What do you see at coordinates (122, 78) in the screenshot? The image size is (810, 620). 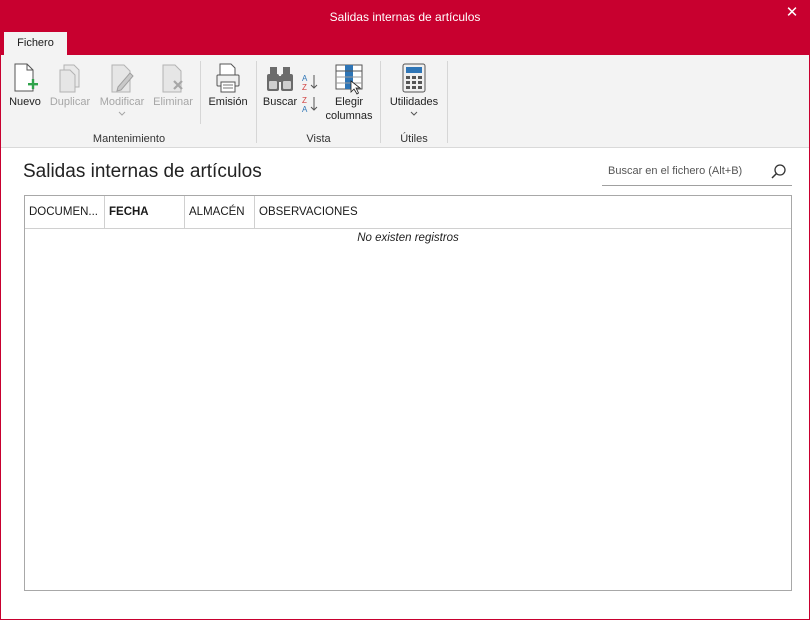 I see `edit-document-icon` at bounding box center [122, 78].